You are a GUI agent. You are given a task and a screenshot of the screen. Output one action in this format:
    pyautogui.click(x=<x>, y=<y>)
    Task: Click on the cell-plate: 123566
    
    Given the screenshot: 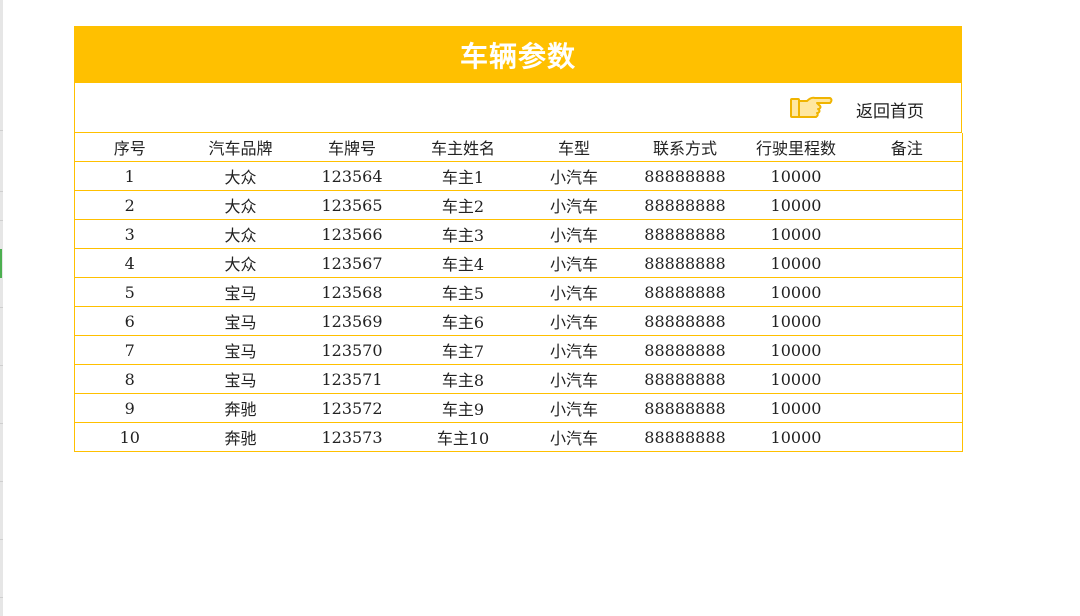 What is the action you would take?
    pyautogui.click(x=352, y=234)
    